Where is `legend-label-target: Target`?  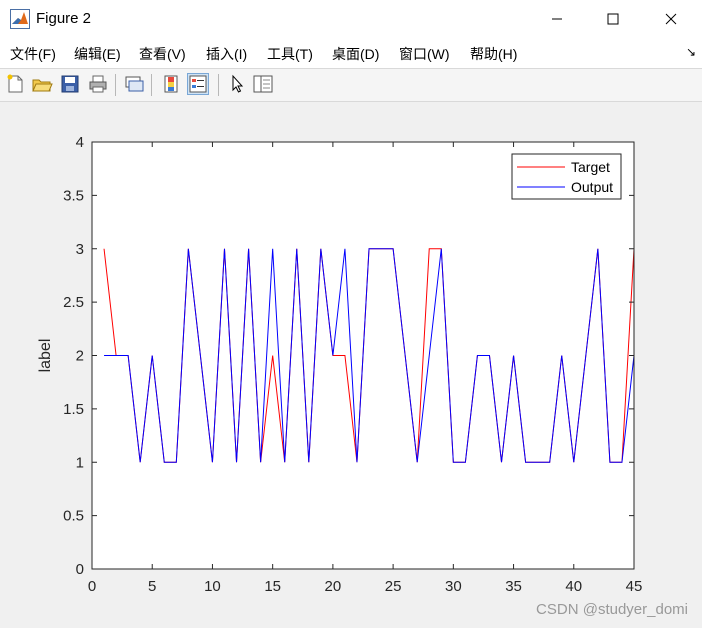 legend-label-target: Target is located at coordinates (590, 167).